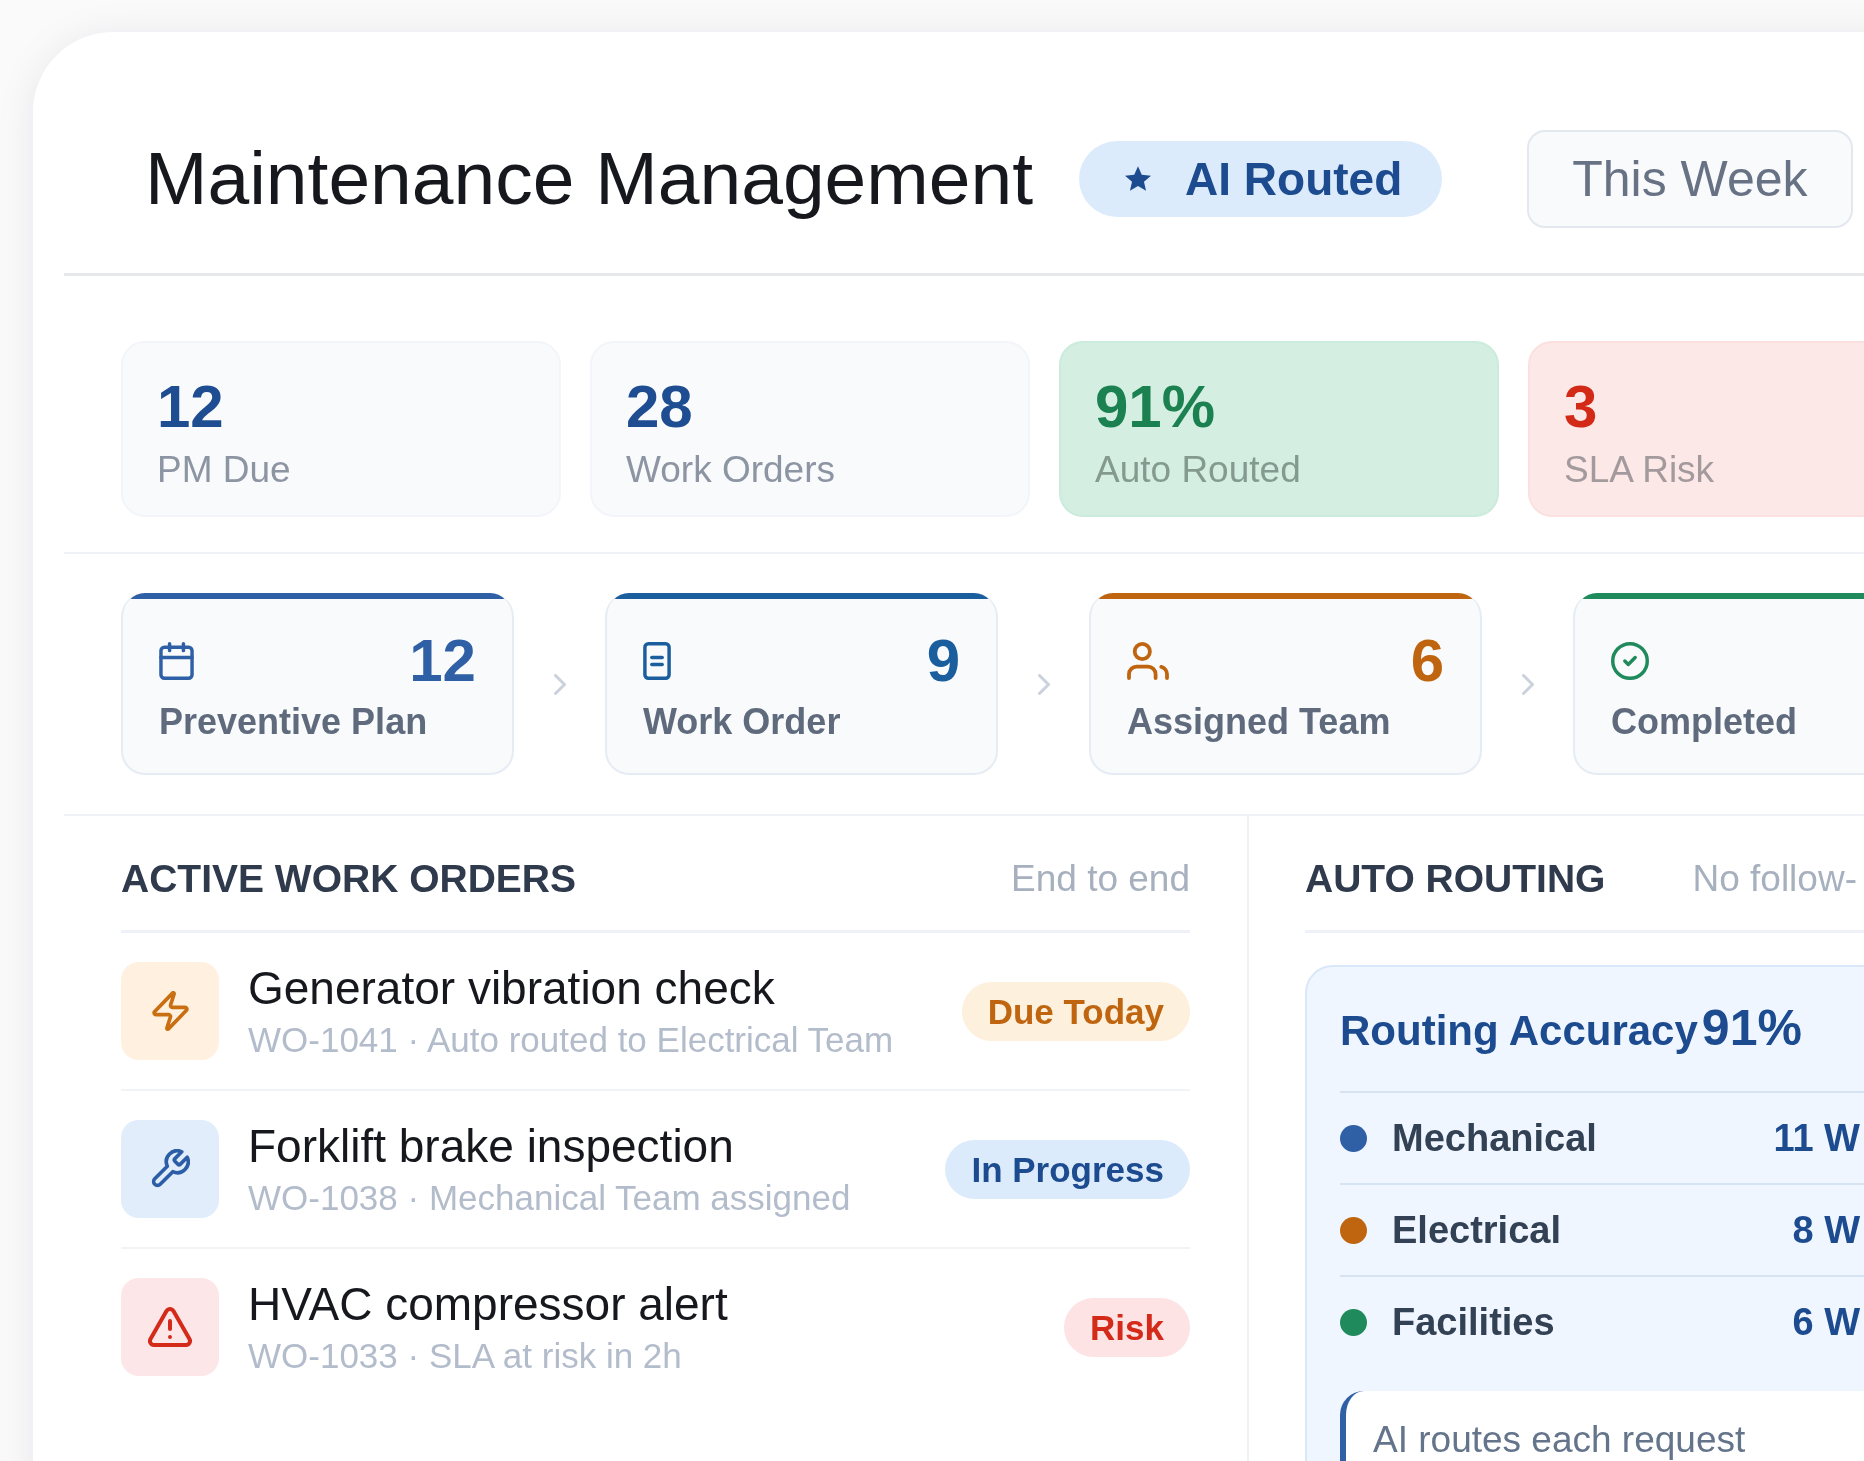 The image size is (1864, 1461). I want to click on section-title: ACTIVE WORK ORDERS, so click(348, 878).